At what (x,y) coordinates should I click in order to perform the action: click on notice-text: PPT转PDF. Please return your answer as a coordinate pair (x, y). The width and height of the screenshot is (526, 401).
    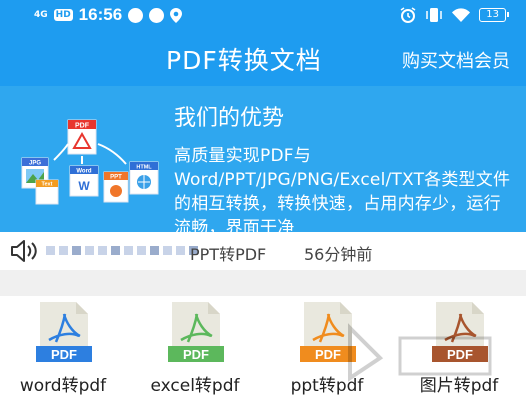
    Looking at the image, I should click on (228, 254).